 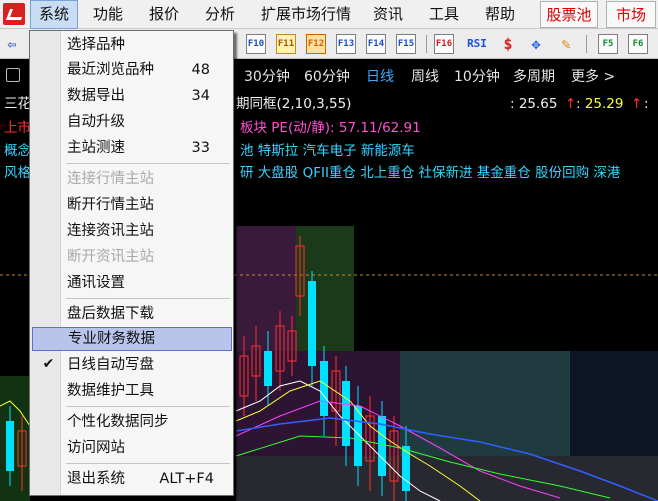 I want to click on app-logo-icon, so click(x=14, y=14).